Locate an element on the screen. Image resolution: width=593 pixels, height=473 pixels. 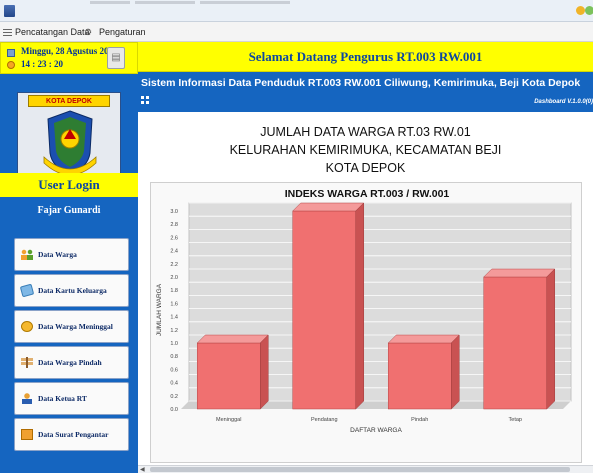
x-axis-label: DAFTAR WARGA is located at coordinates (376, 430).